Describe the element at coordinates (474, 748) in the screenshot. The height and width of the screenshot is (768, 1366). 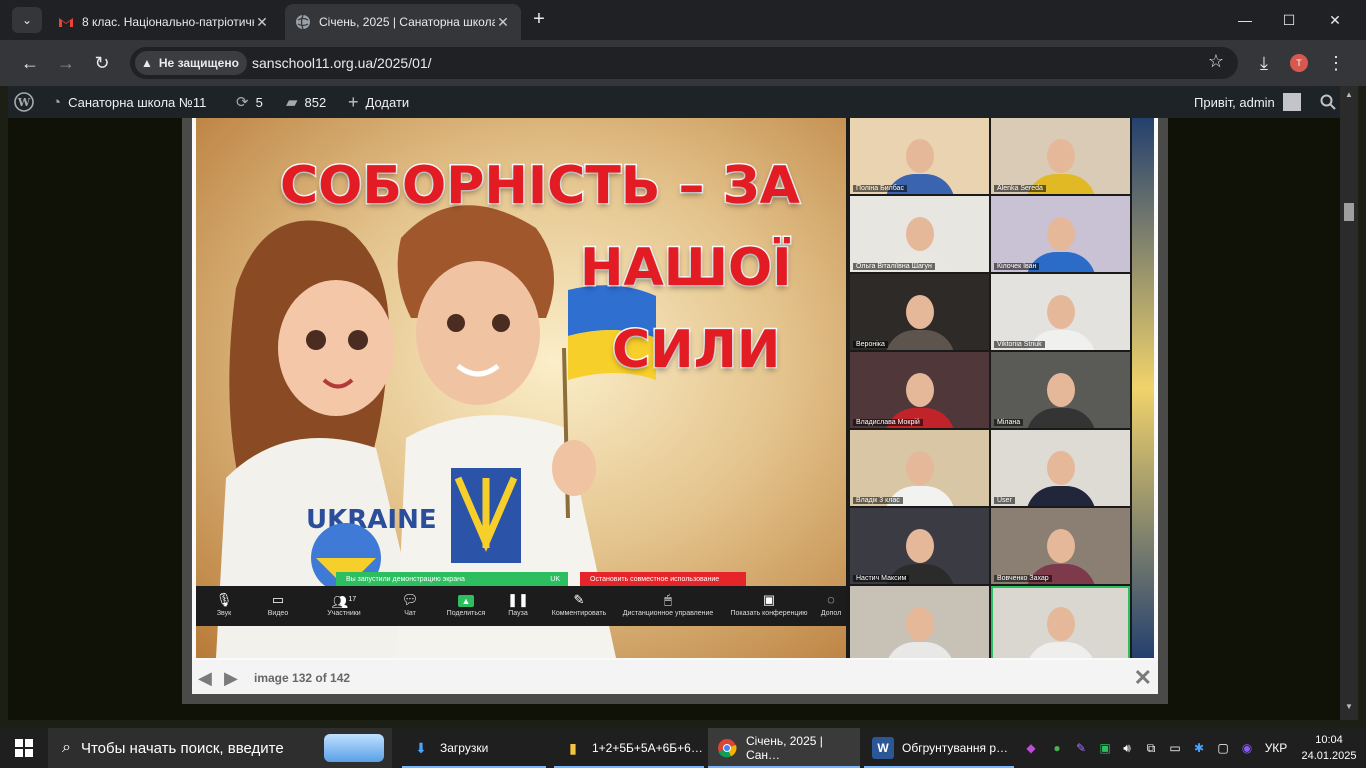
I see `taskbar-app-downloads: ⬇ Загрузки` at that location.